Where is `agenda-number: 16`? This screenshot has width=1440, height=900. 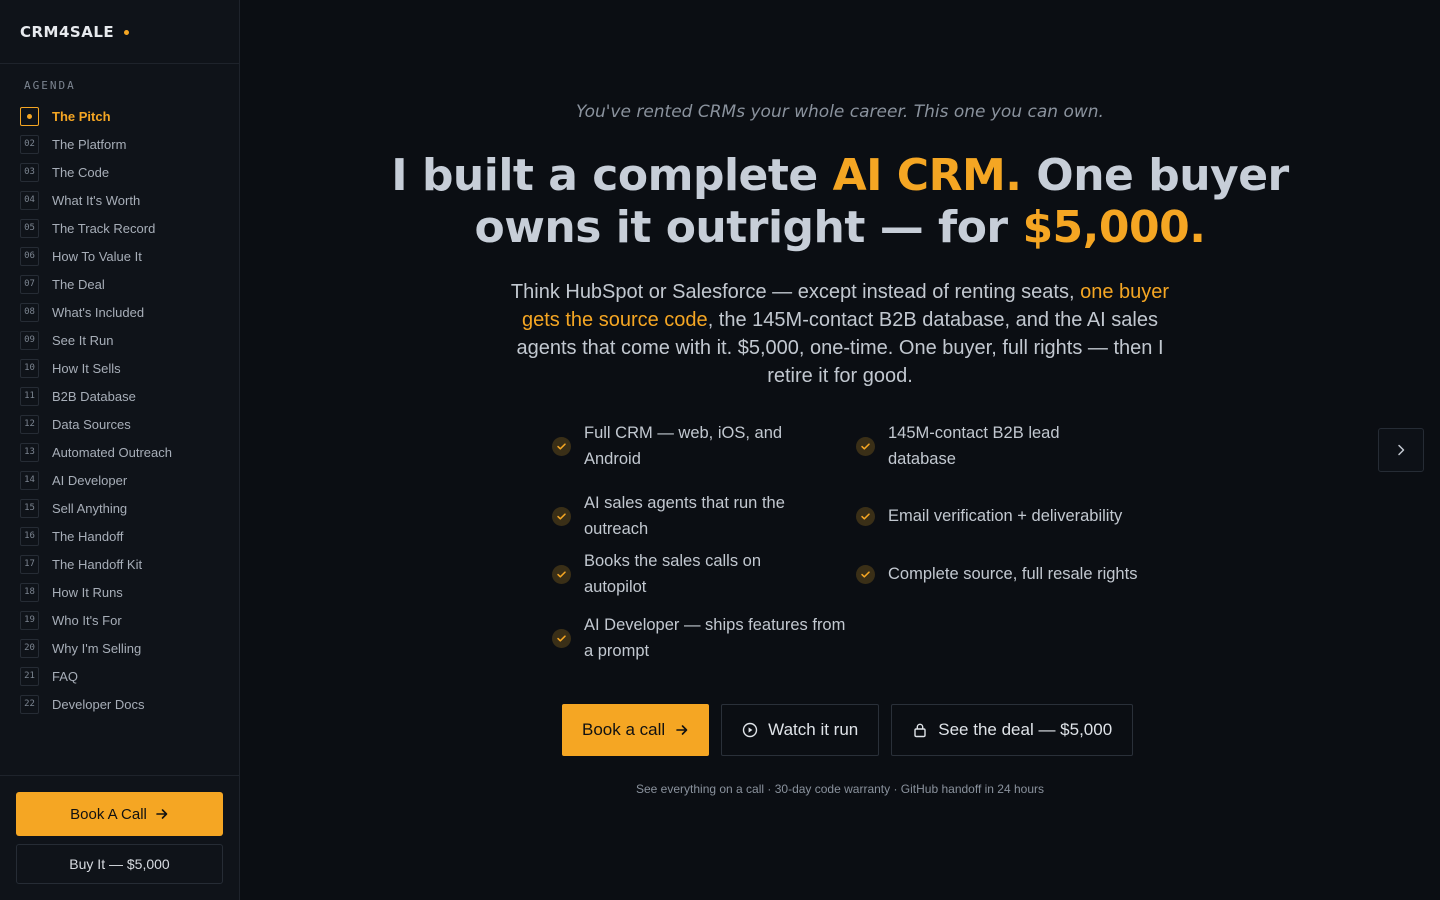 agenda-number: 16 is located at coordinates (29, 536).